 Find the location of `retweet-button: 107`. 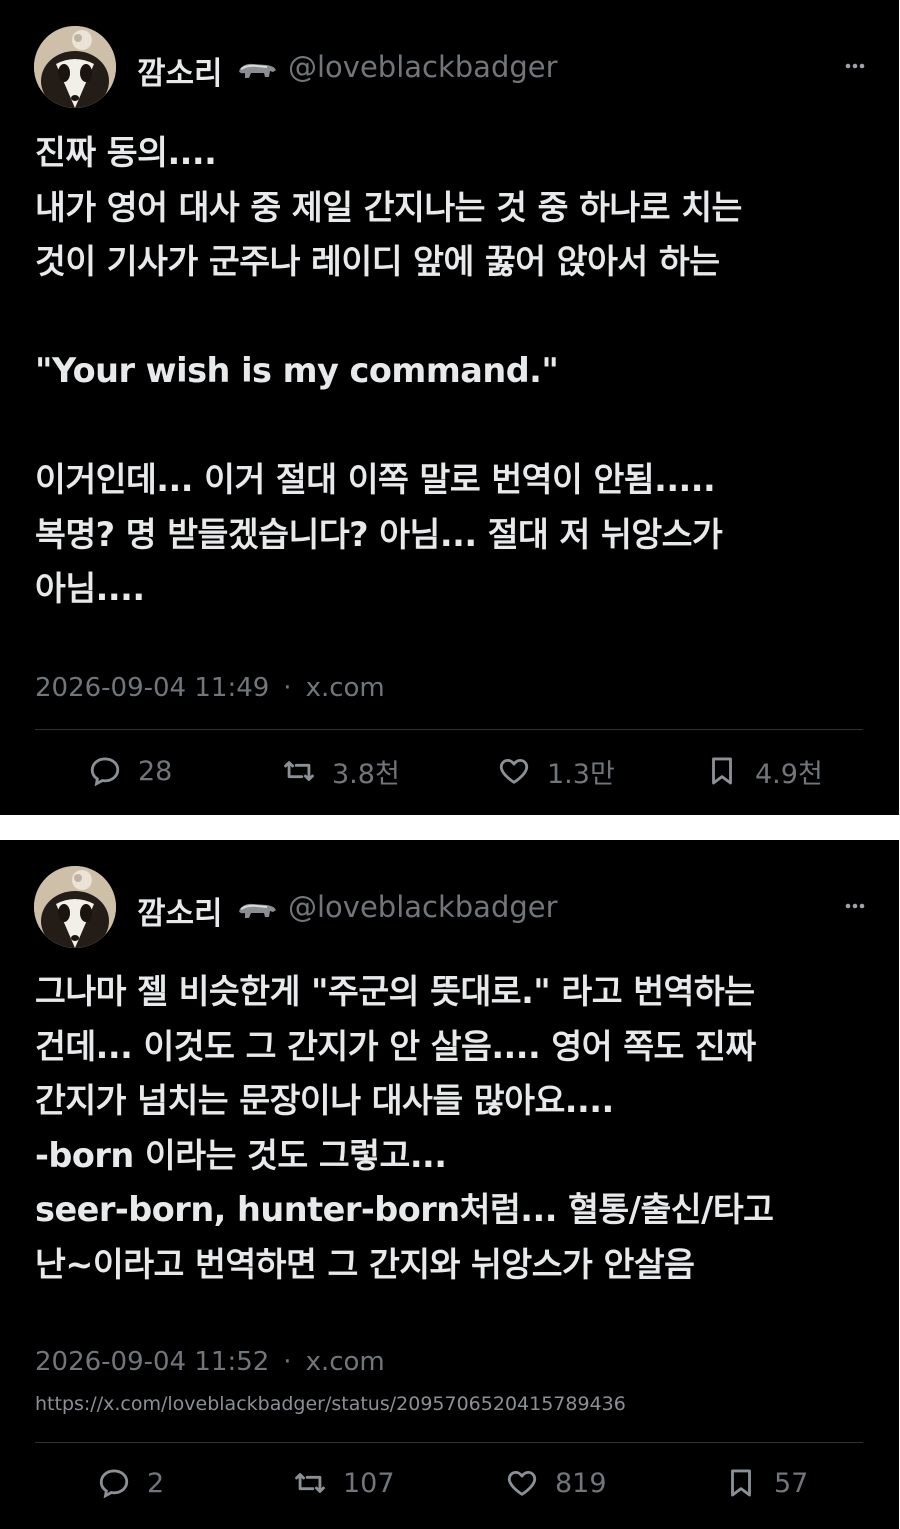

retweet-button: 107 is located at coordinates (344, 1483).